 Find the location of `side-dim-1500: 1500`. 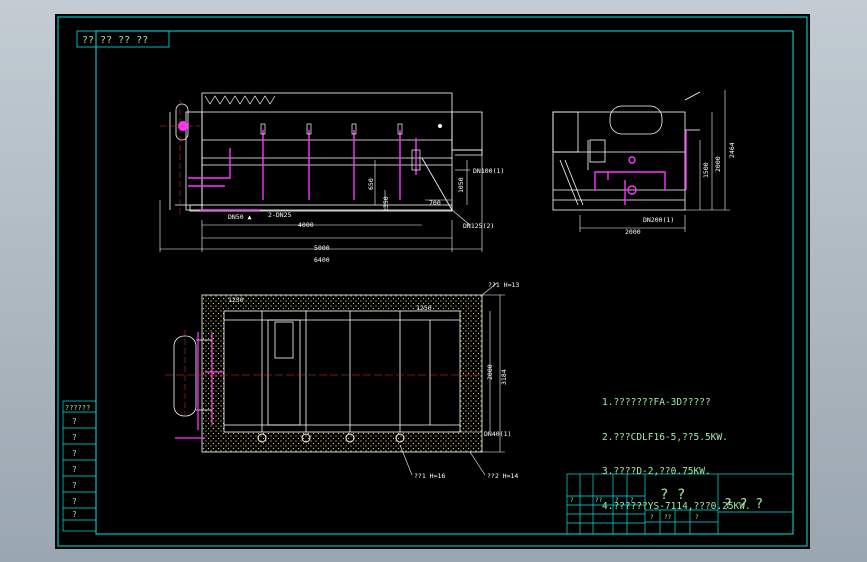

side-dim-1500: 1500 is located at coordinates (706, 170).